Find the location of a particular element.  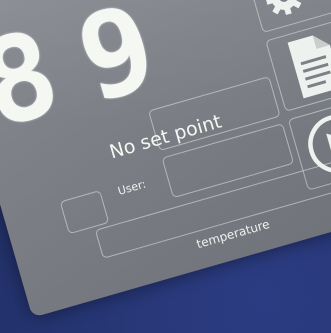

document-icon is located at coordinates (309, 67).